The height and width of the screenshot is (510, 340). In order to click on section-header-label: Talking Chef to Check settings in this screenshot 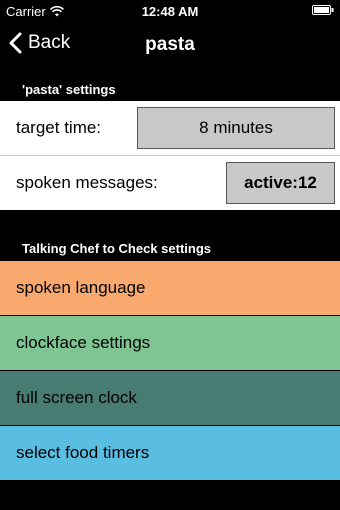, I will do `click(117, 248)`.